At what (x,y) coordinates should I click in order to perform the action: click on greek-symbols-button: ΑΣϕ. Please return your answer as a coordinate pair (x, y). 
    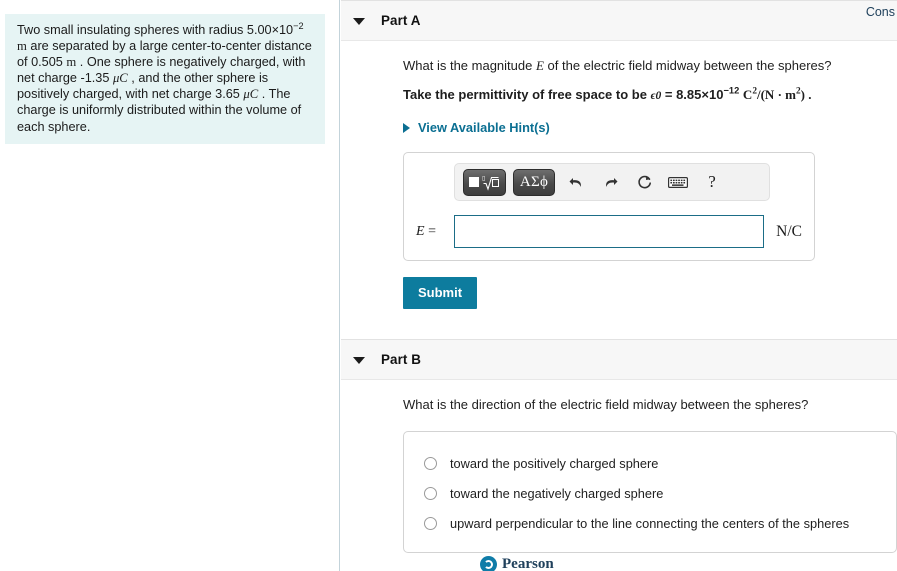
    Looking at the image, I should click on (534, 182).